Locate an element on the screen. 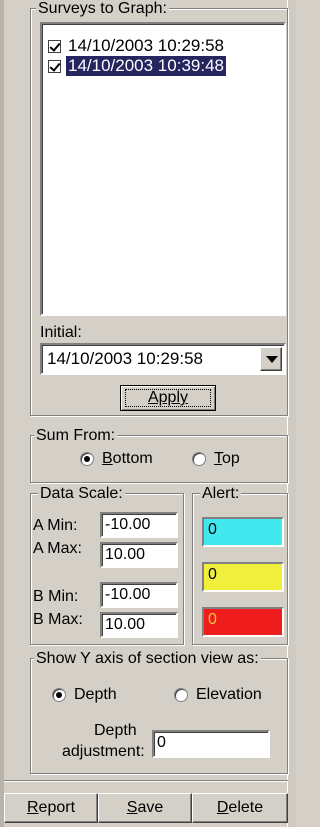  top-radio is located at coordinates (199, 459).